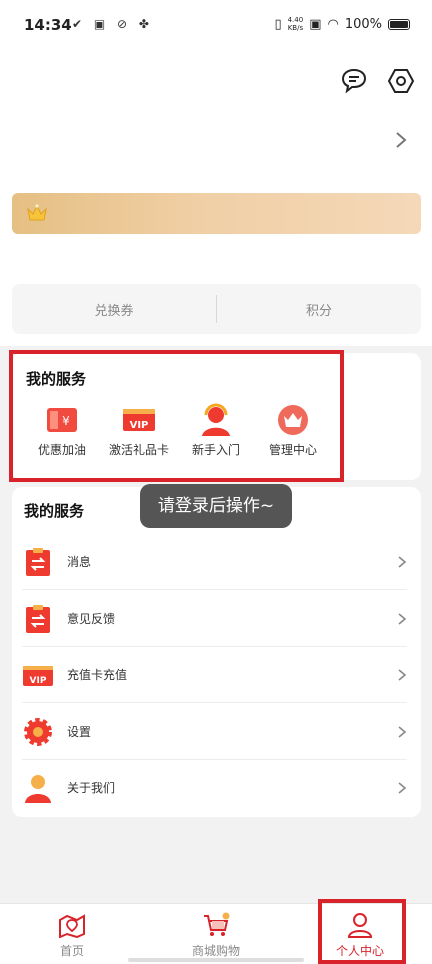 Image resolution: width=432 pixels, height=964 pixels. I want to click on status-bar: 14:34 ✔ ▣ ⊘ ✤ ▯ 4.40 KB/s ▣ ◠ 100%, so click(216, 25).